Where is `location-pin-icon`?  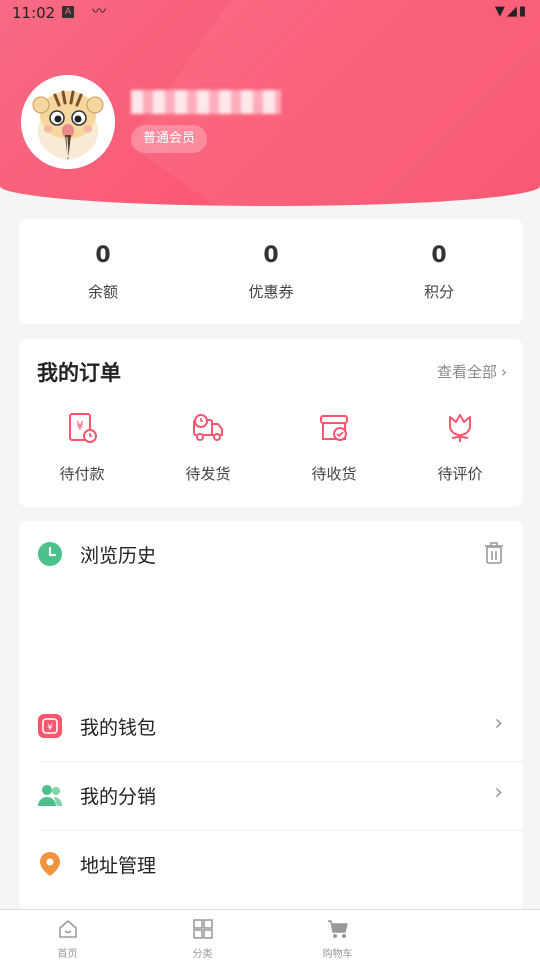 location-pin-icon is located at coordinates (50, 864).